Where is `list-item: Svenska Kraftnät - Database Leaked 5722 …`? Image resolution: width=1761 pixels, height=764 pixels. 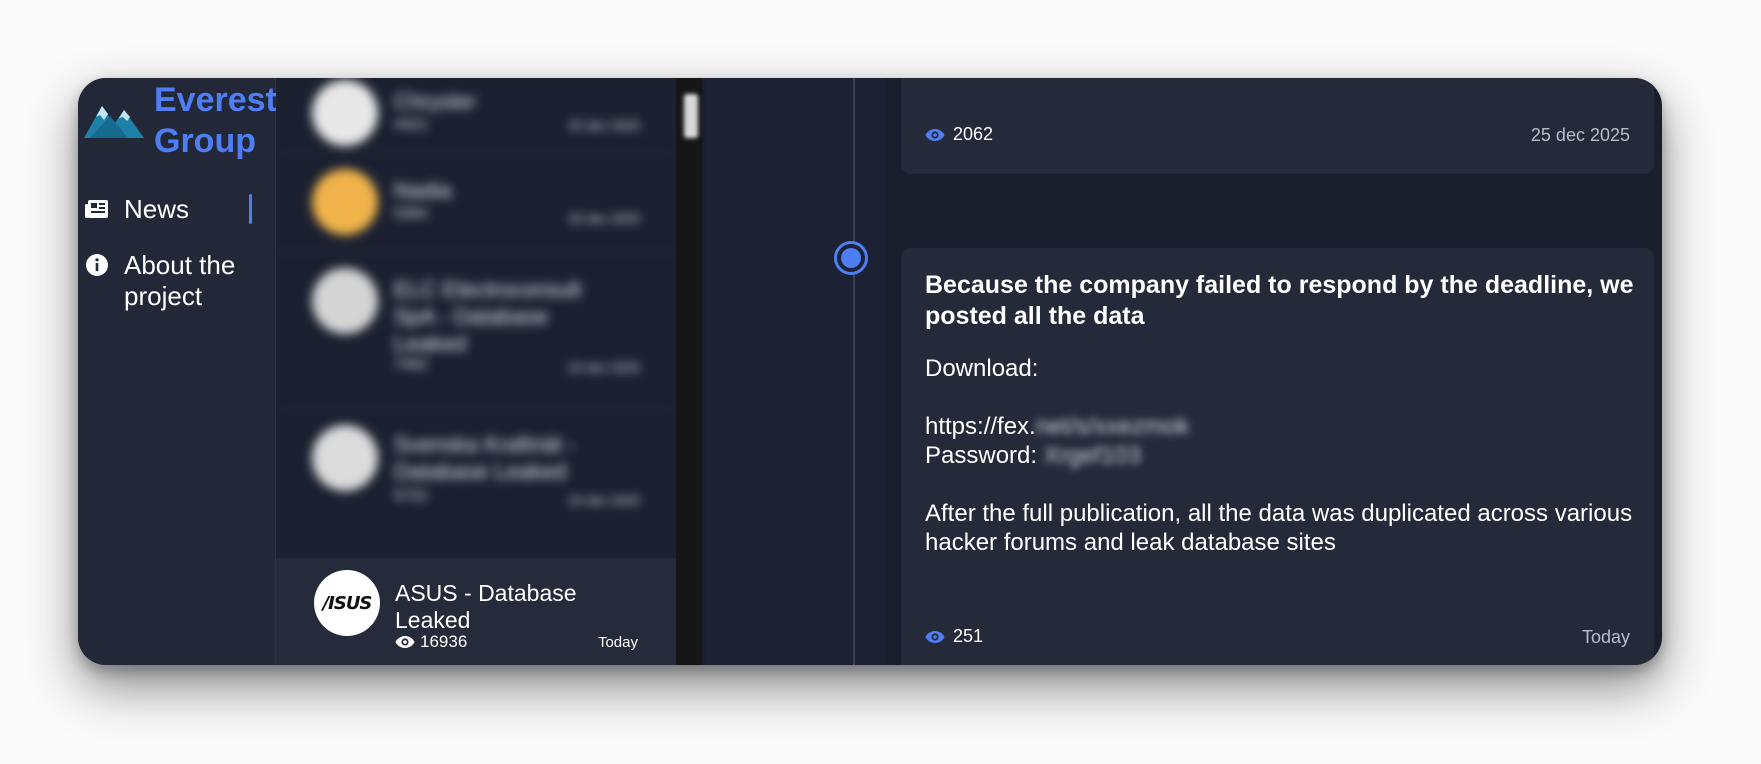
list-item: Svenska Kraftnät - Database Leaked 5722 … is located at coordinates (476, 483).